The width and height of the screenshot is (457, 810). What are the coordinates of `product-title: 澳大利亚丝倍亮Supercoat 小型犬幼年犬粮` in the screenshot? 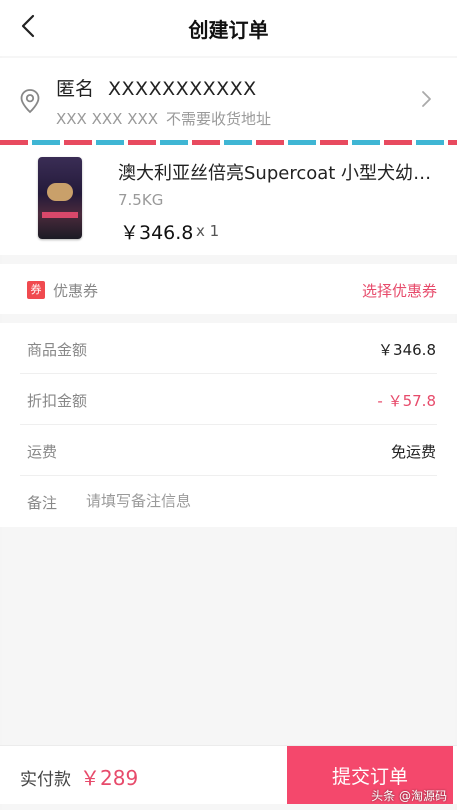 It's located at (278, 173).